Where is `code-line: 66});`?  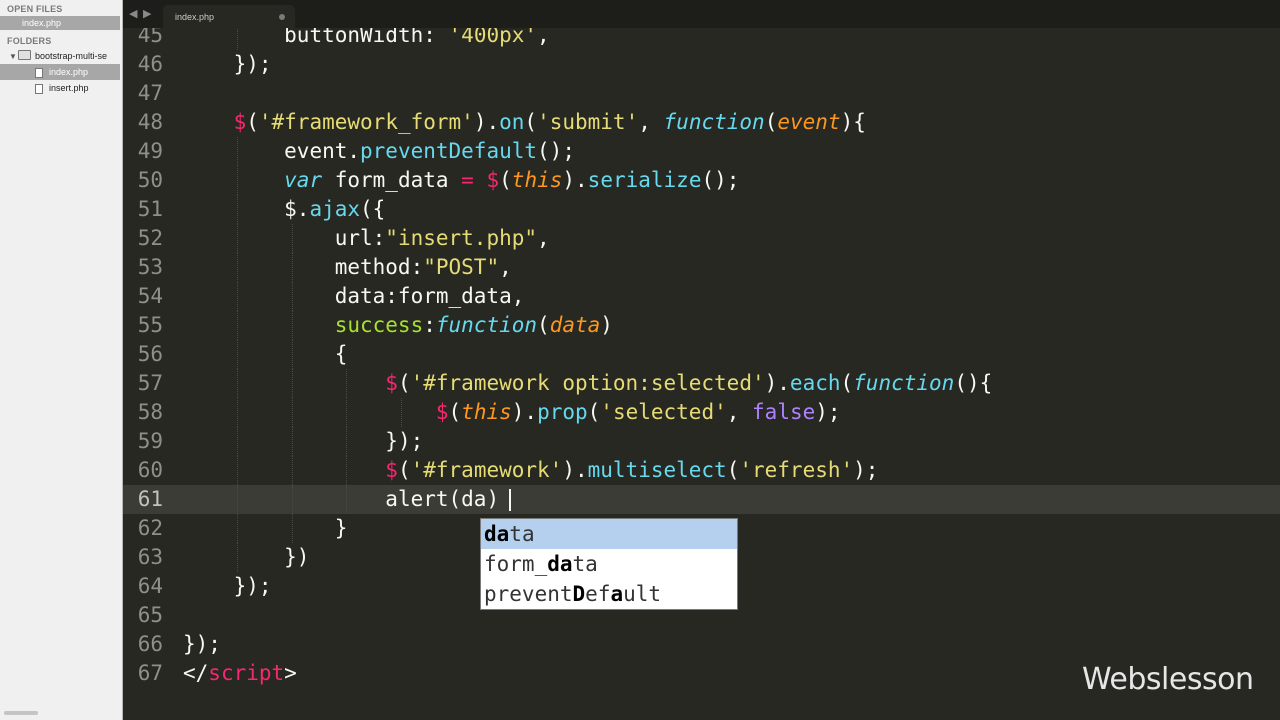
code-line: 66}); is located at coordinates (701, 644).